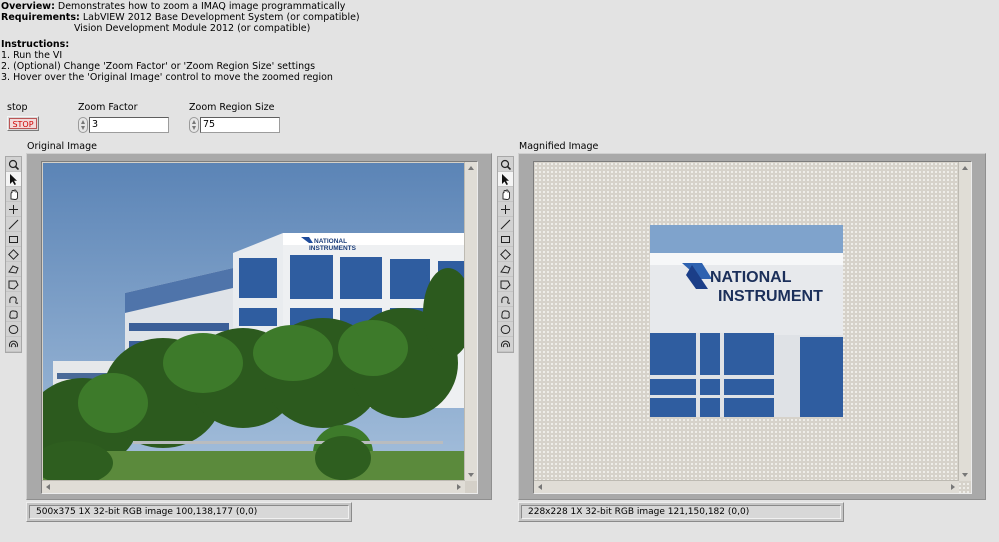 The image size is (999, 542). I want to click on original-crosshair-tool, so click(13, 209).